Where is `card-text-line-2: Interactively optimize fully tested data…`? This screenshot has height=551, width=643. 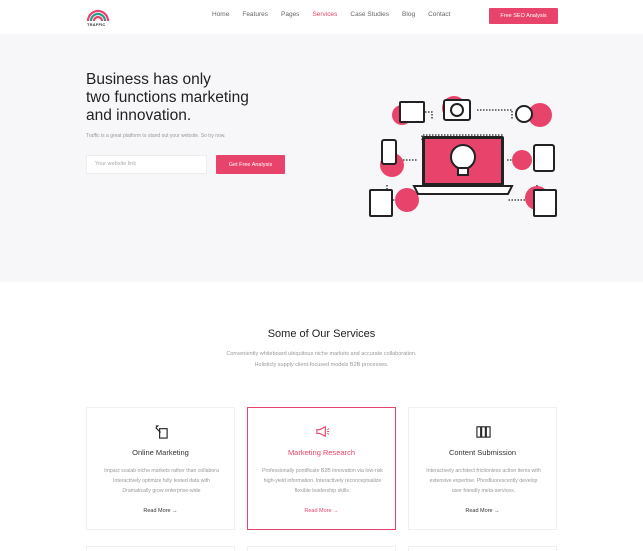
card-text-line-2: Interactively optimize fully tested data… is located at coordinates (161, 481).